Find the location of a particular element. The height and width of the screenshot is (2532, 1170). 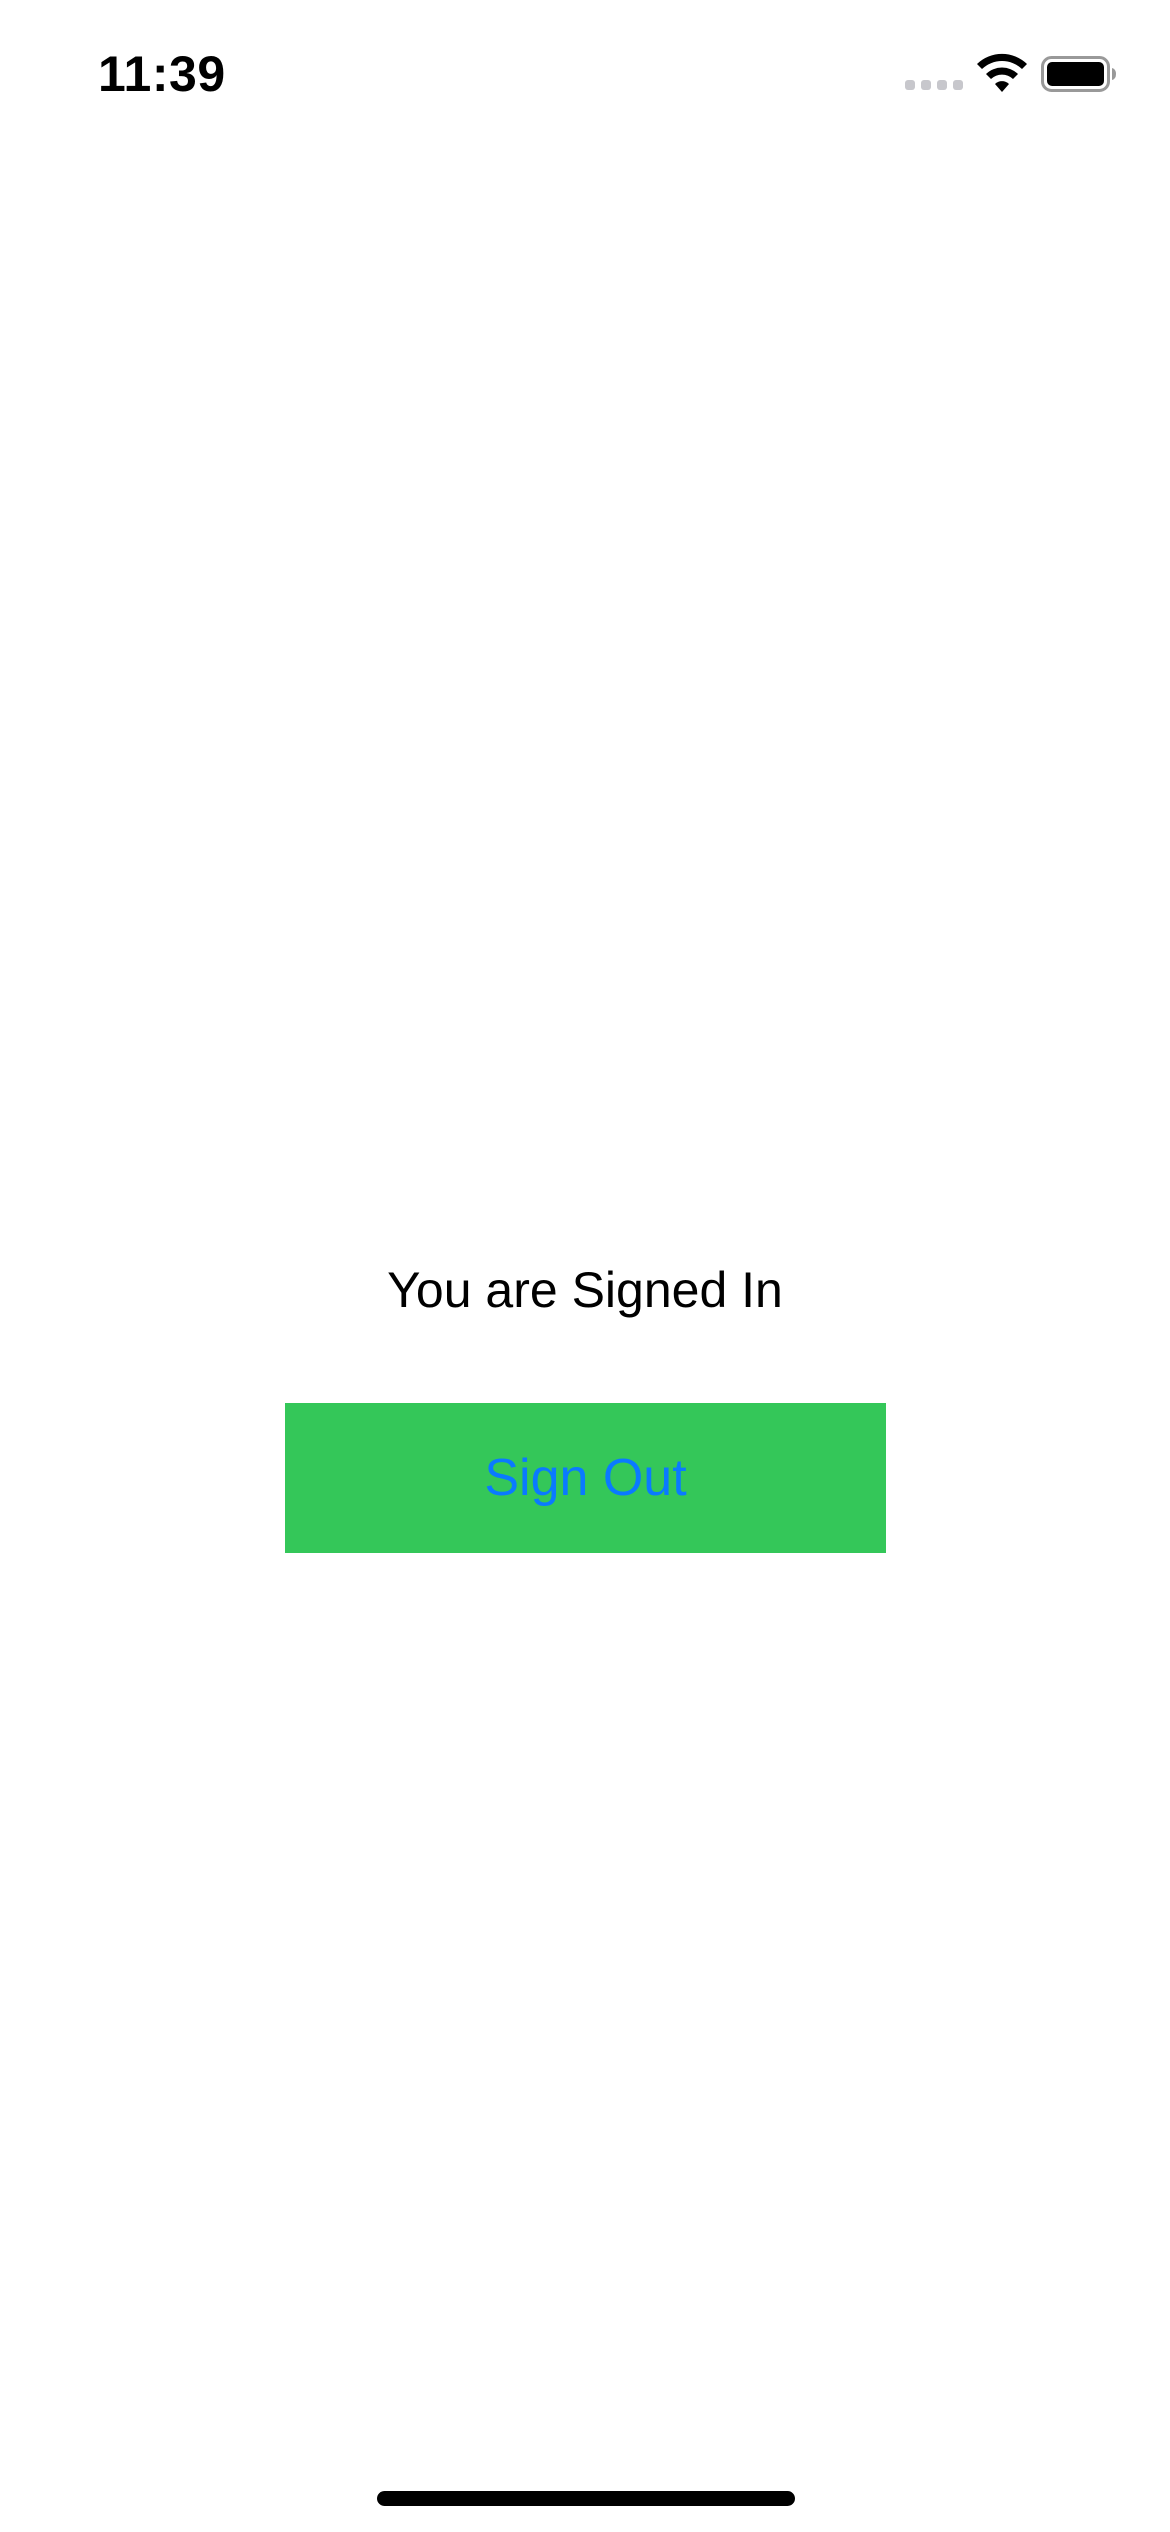

cellular-signal-icon is located at coordinates (934, 85).